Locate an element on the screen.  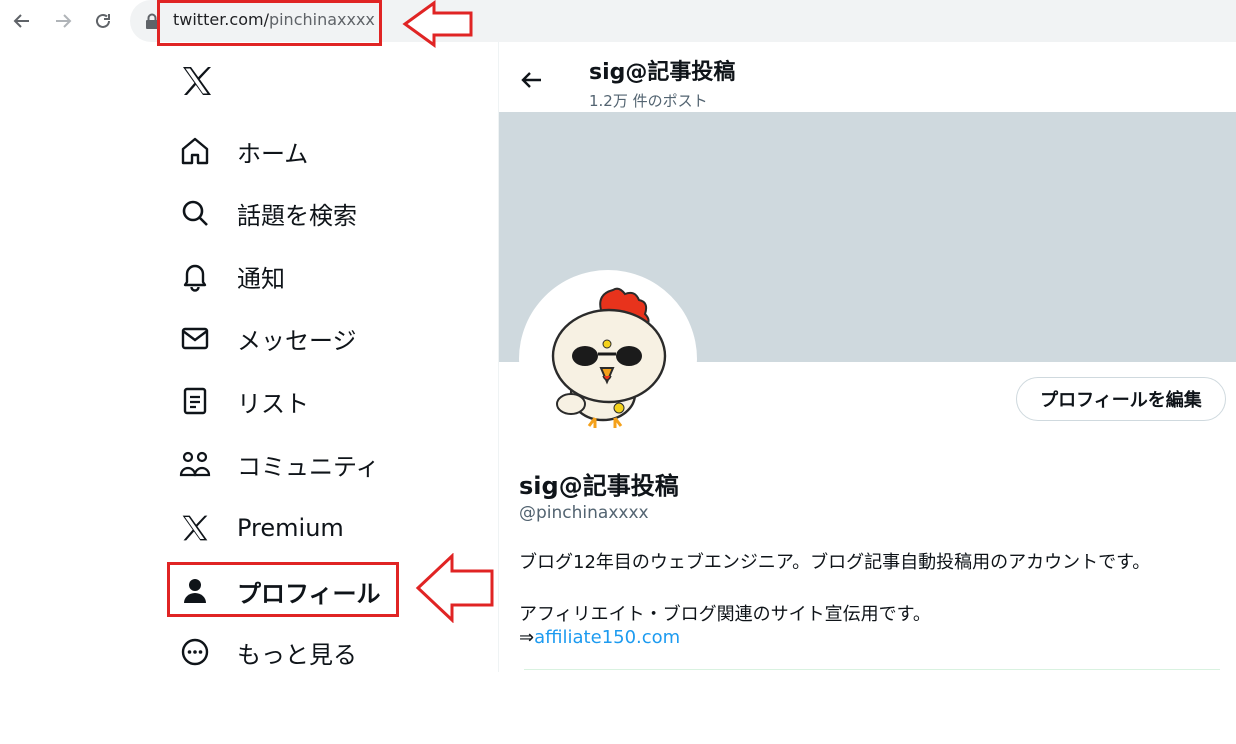
sidebar-item-home: ホーム is located at coordinates (243, 151).